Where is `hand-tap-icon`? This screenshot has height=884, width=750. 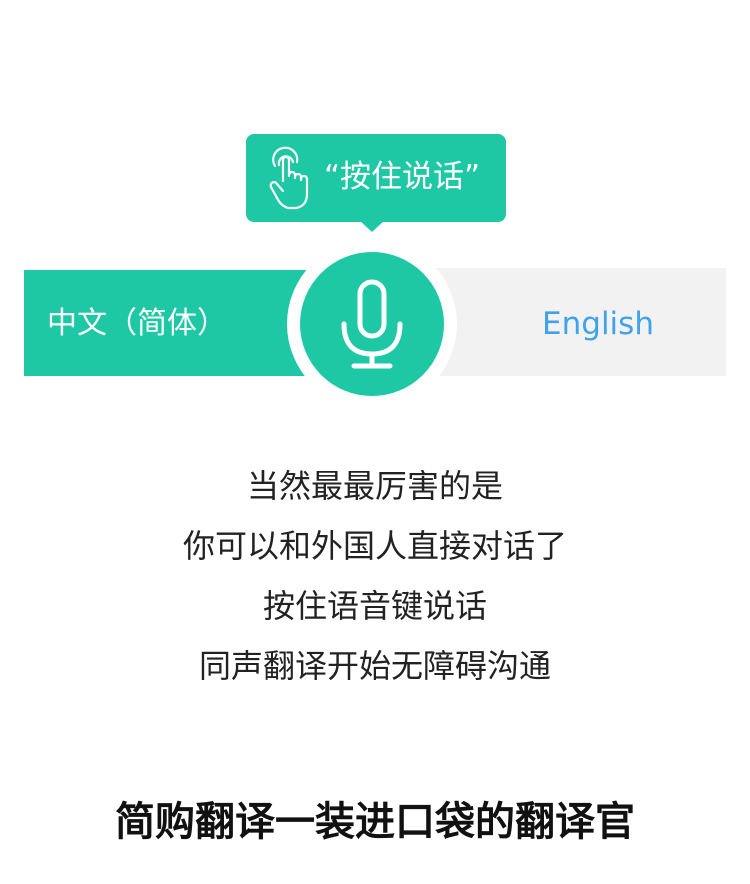 hand-tap-icon is located at coordinates (289, 178).